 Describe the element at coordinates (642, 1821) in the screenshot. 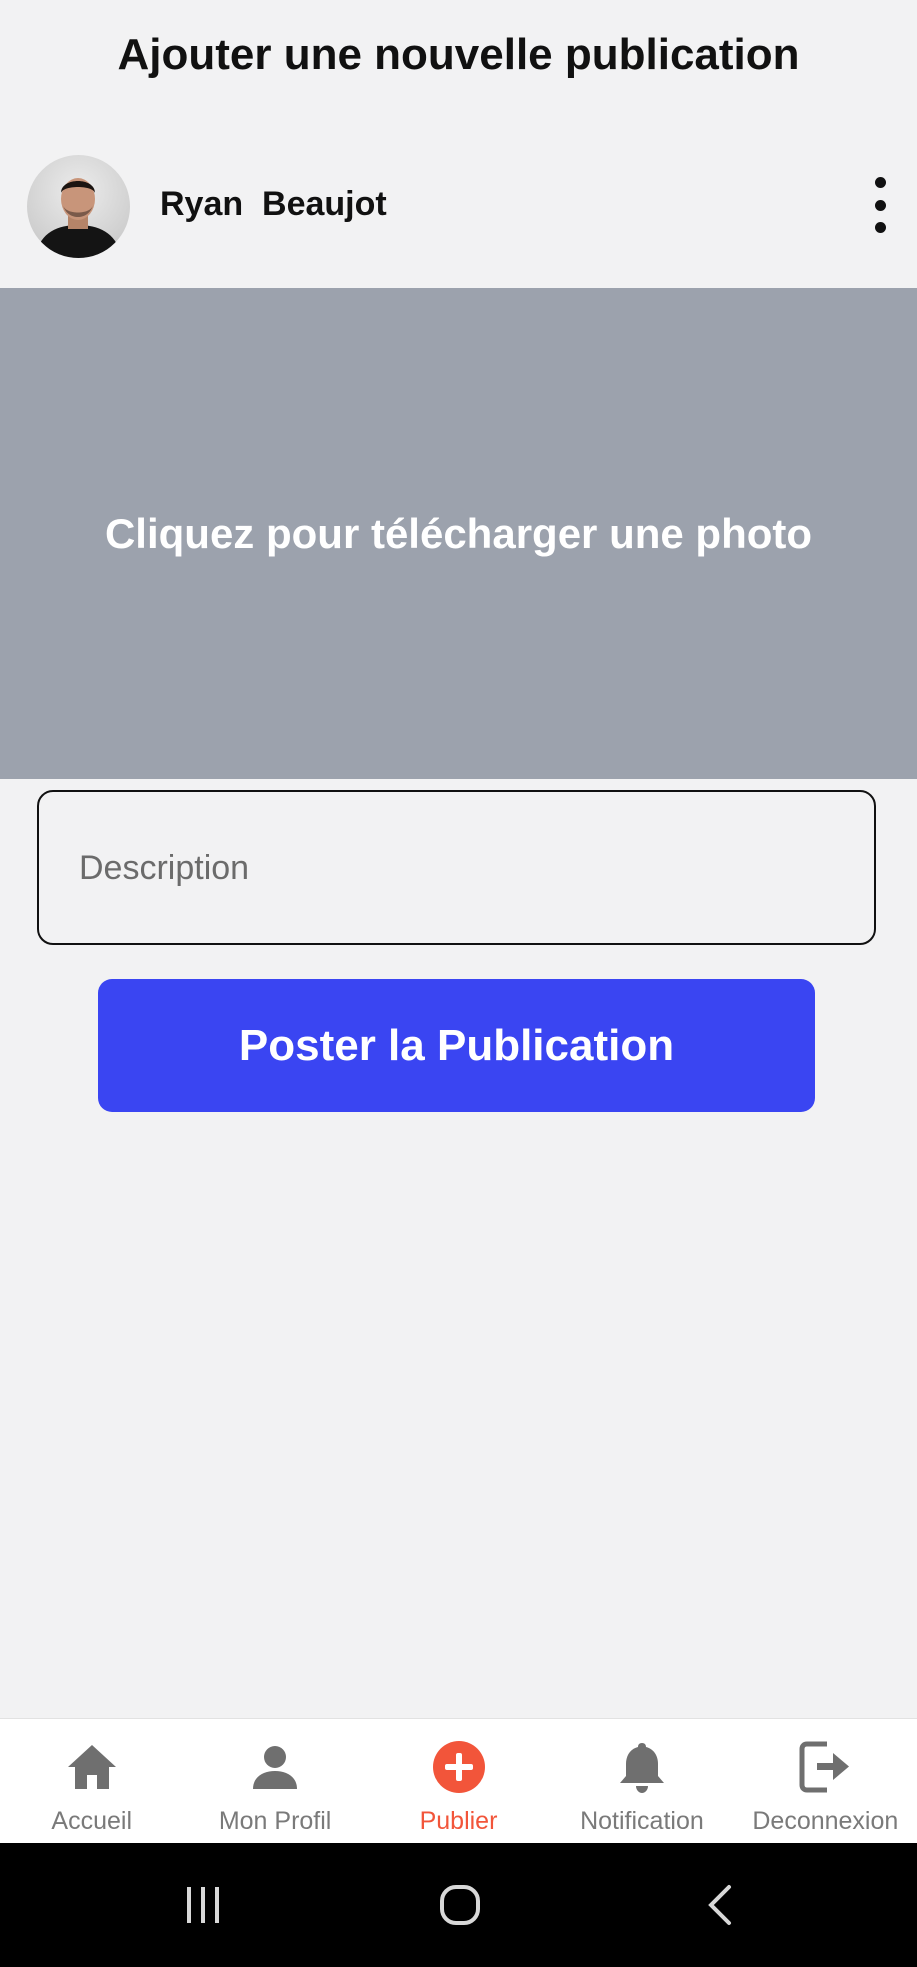

I see `nav-label: Notification` at that location.